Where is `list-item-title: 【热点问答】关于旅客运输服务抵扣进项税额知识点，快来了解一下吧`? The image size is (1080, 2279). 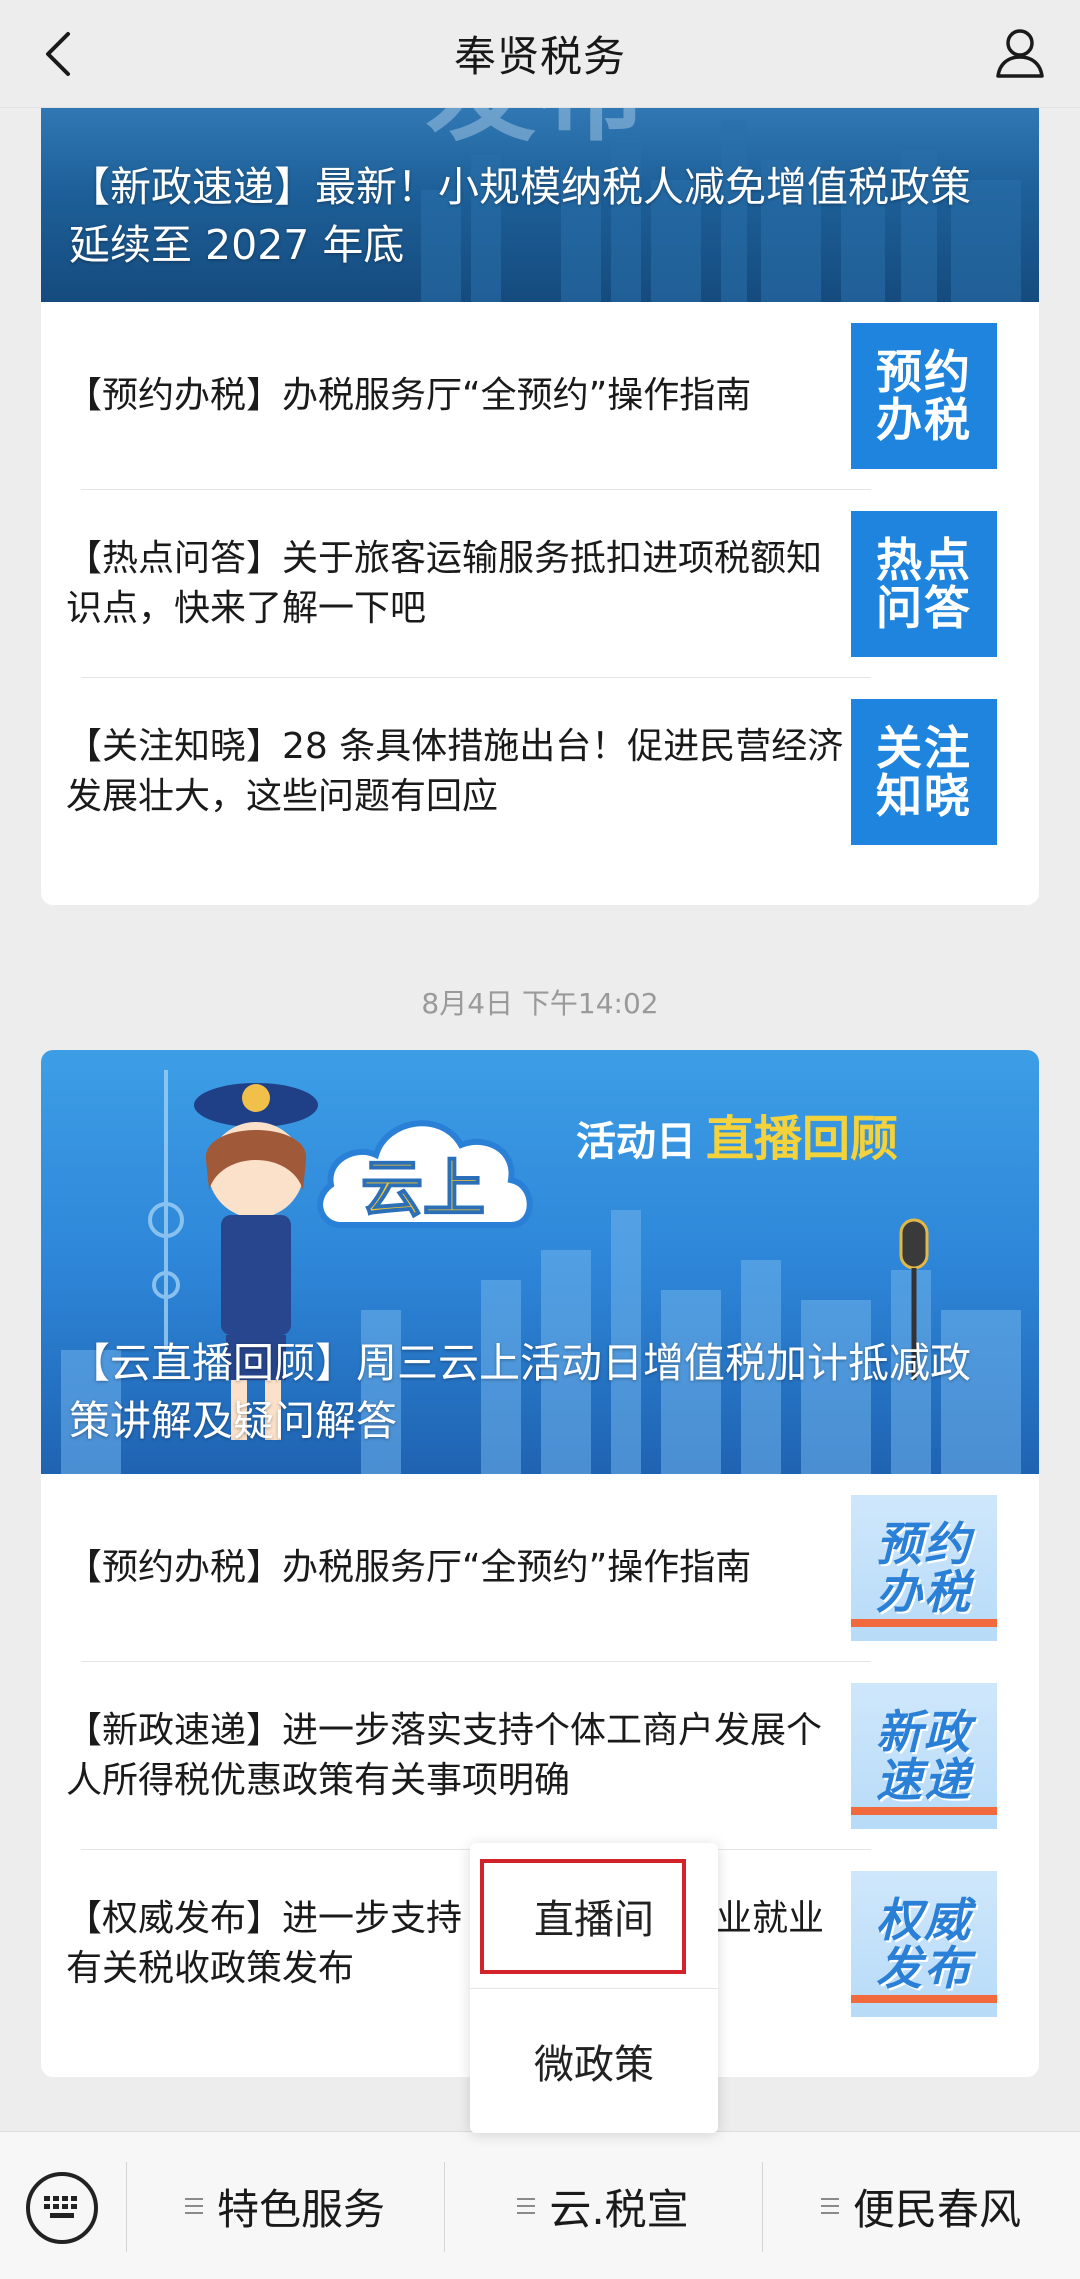 list-item-title: 【热点问答】关于旅客运输服务抵扣进项税额知识点，快来了解一下吧 is located at coordinates (444, 583).